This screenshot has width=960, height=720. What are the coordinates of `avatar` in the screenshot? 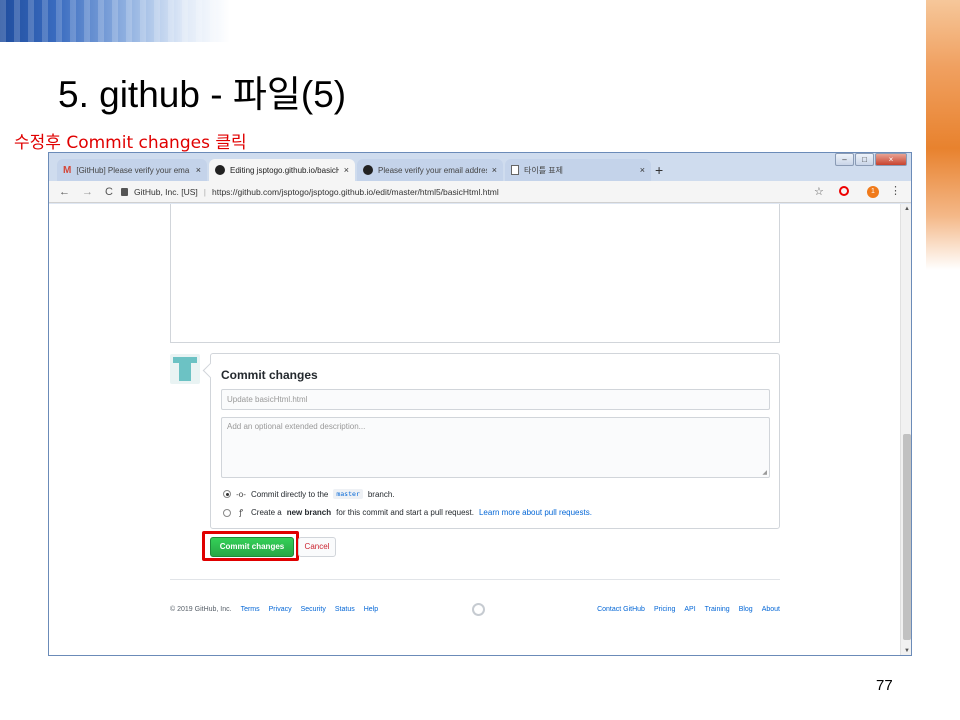 It's located at (185, 369).